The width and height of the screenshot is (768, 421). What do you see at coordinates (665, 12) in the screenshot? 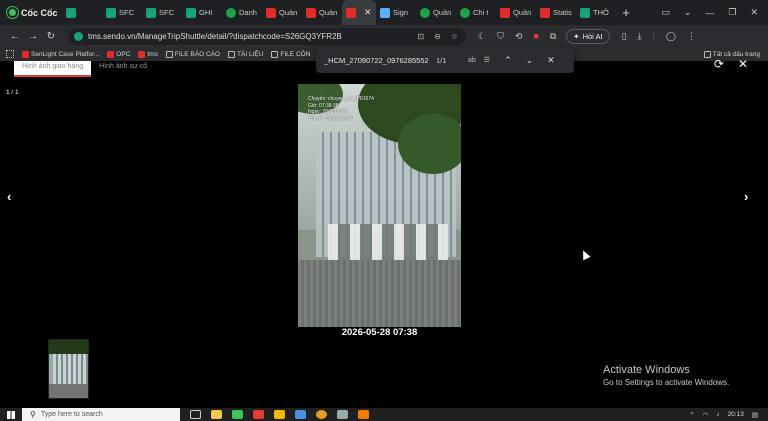
I see `sidebar-toggle-icon: ▭` at bounding box center [665, 12].